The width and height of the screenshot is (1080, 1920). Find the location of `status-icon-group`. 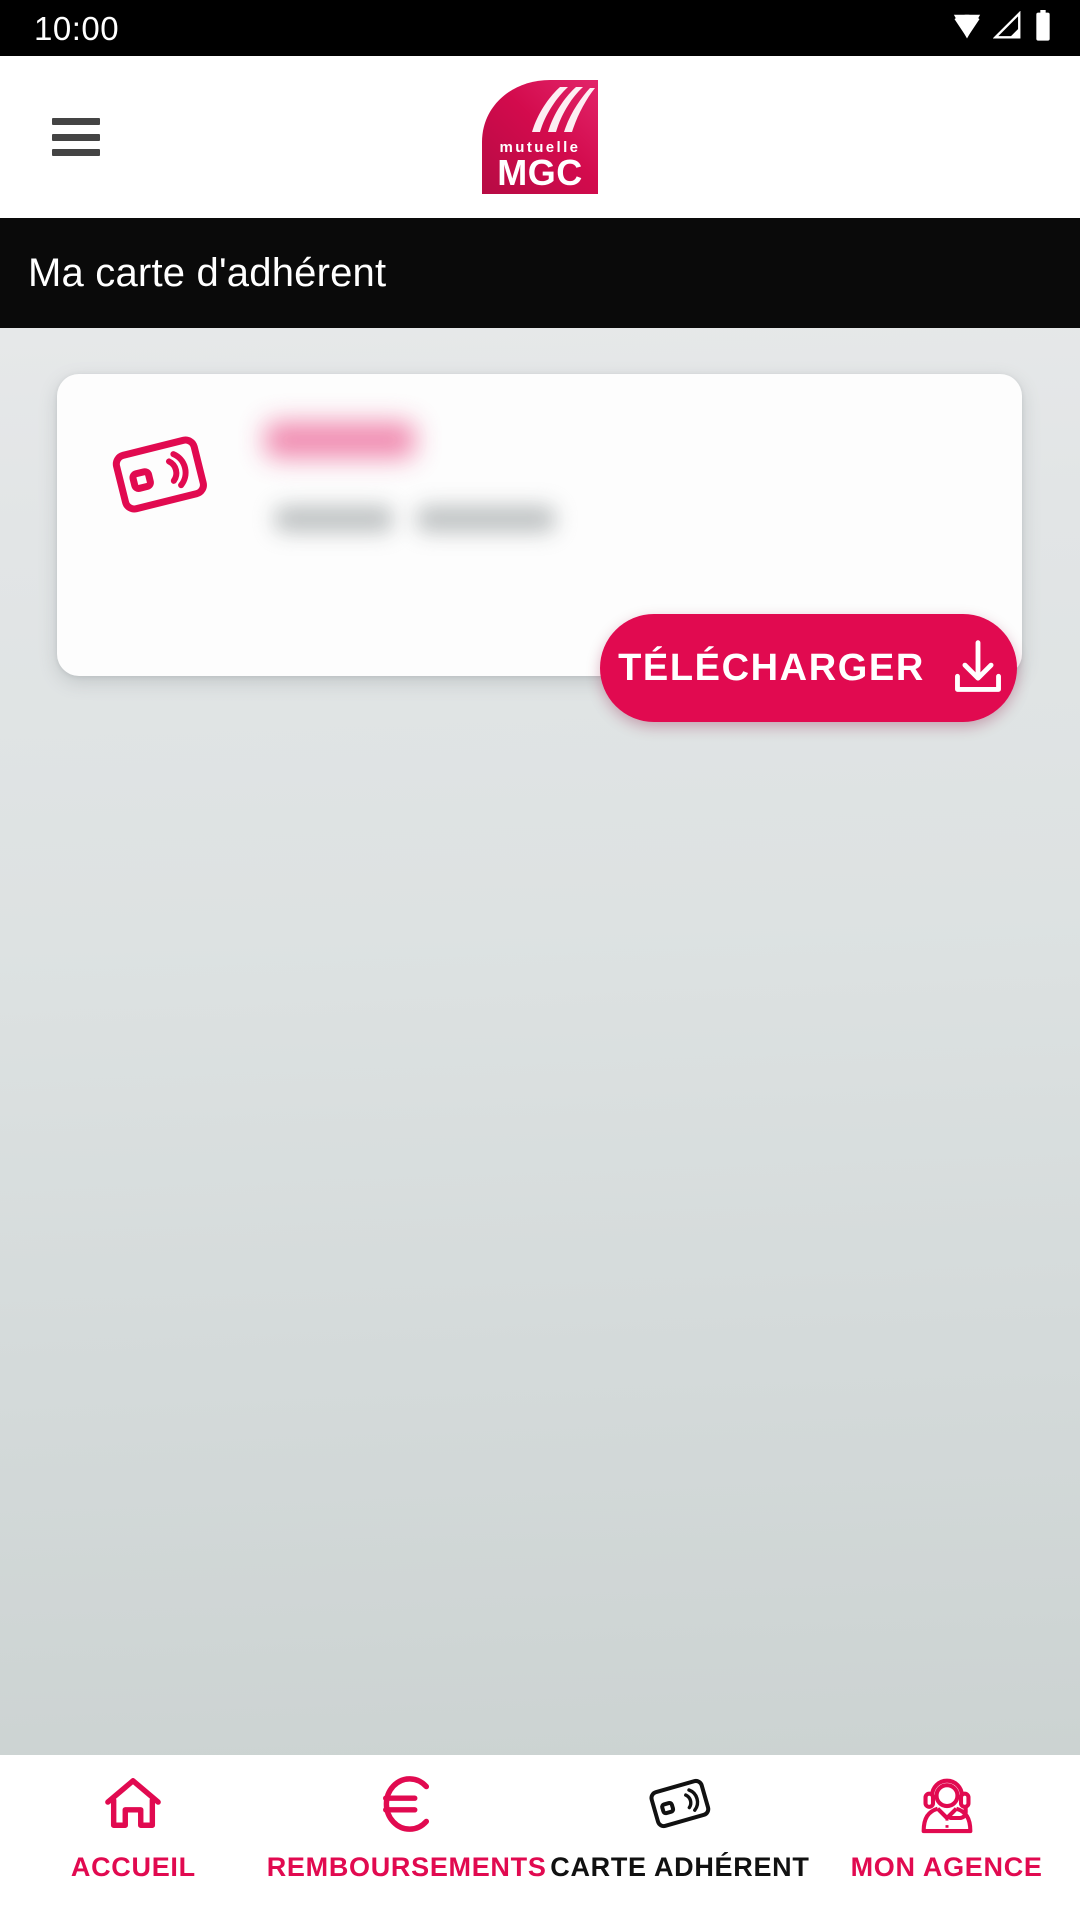

status-icon-group is located at coordinates (1002, 28).